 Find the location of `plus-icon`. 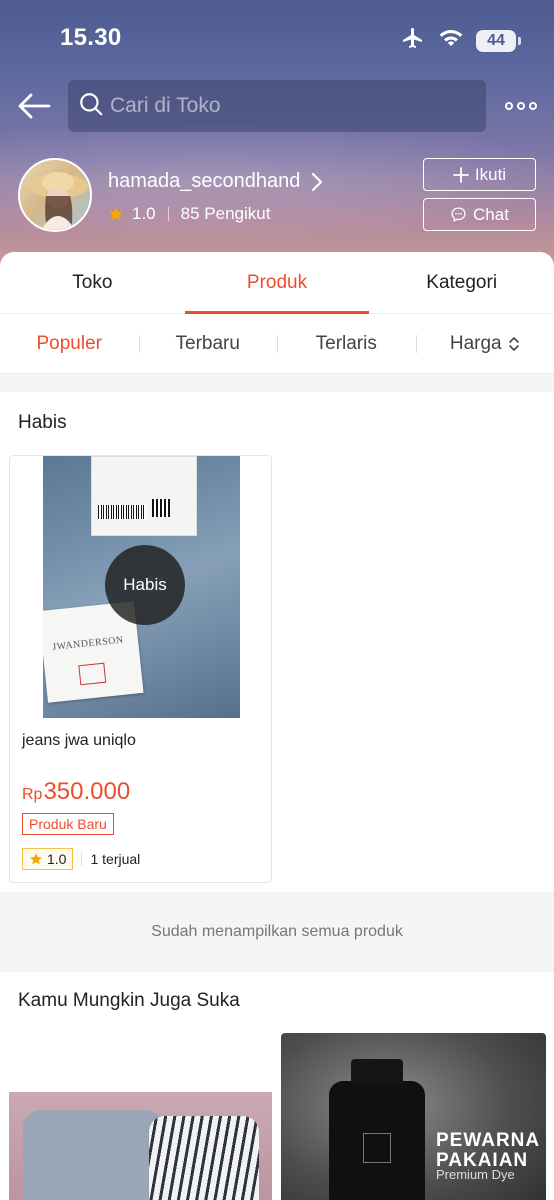

plus-icon is located at coordinates (461, 174).